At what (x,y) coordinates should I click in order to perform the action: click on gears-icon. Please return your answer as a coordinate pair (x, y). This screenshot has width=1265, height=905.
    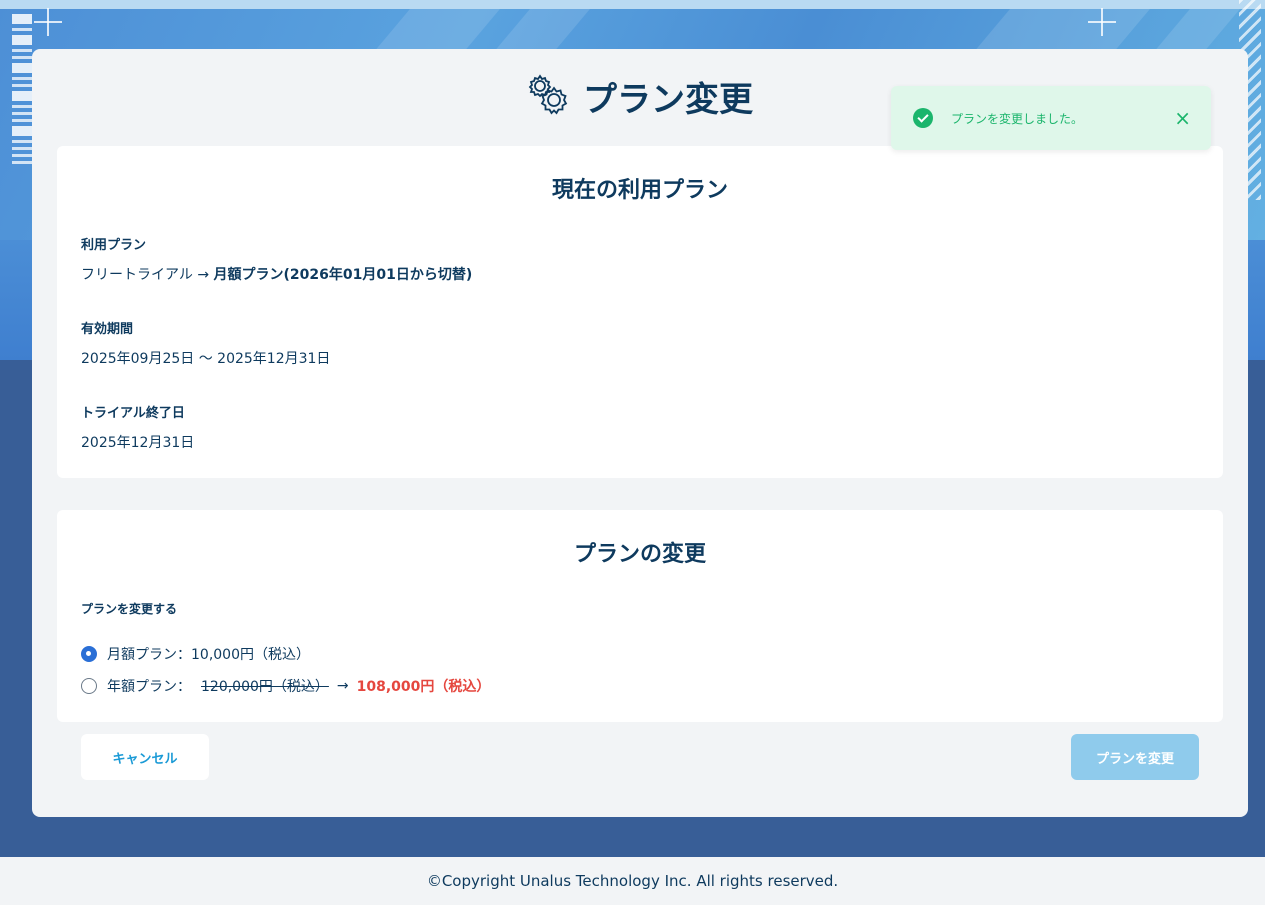
    Looking at the image, I should click on (548, 100).